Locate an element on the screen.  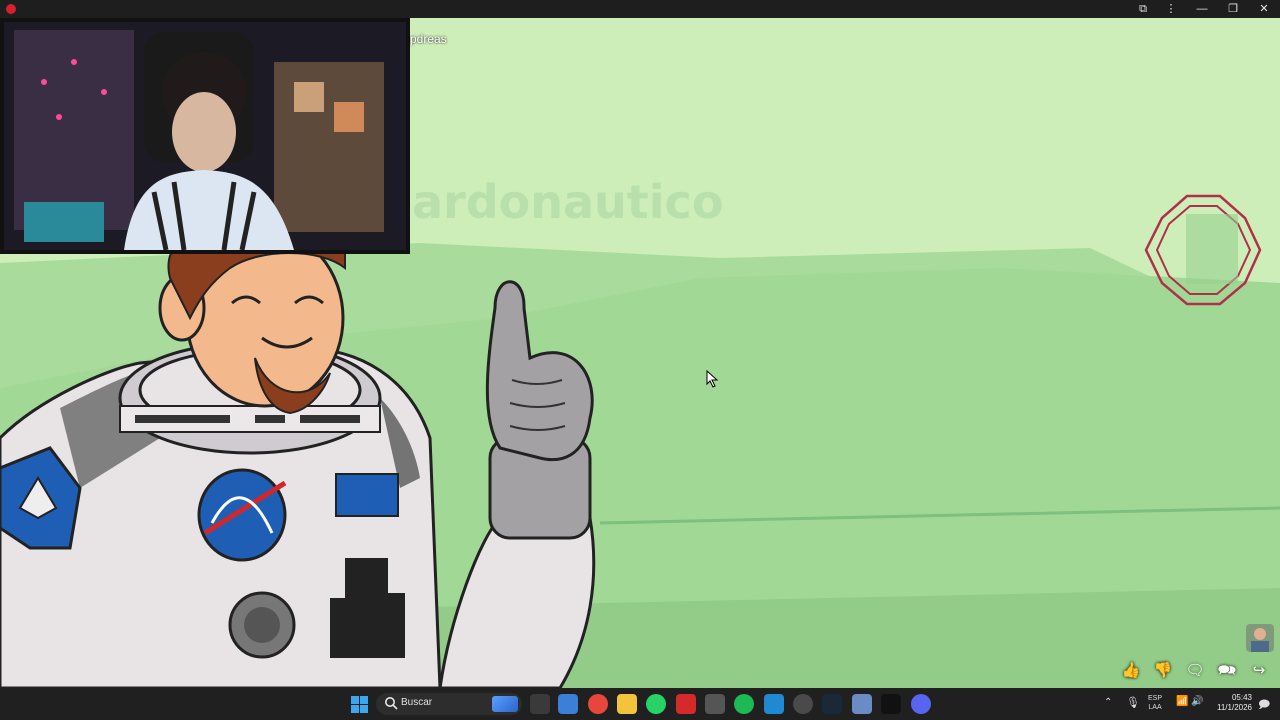
webcam-feed is located at coordinates (205, 136).